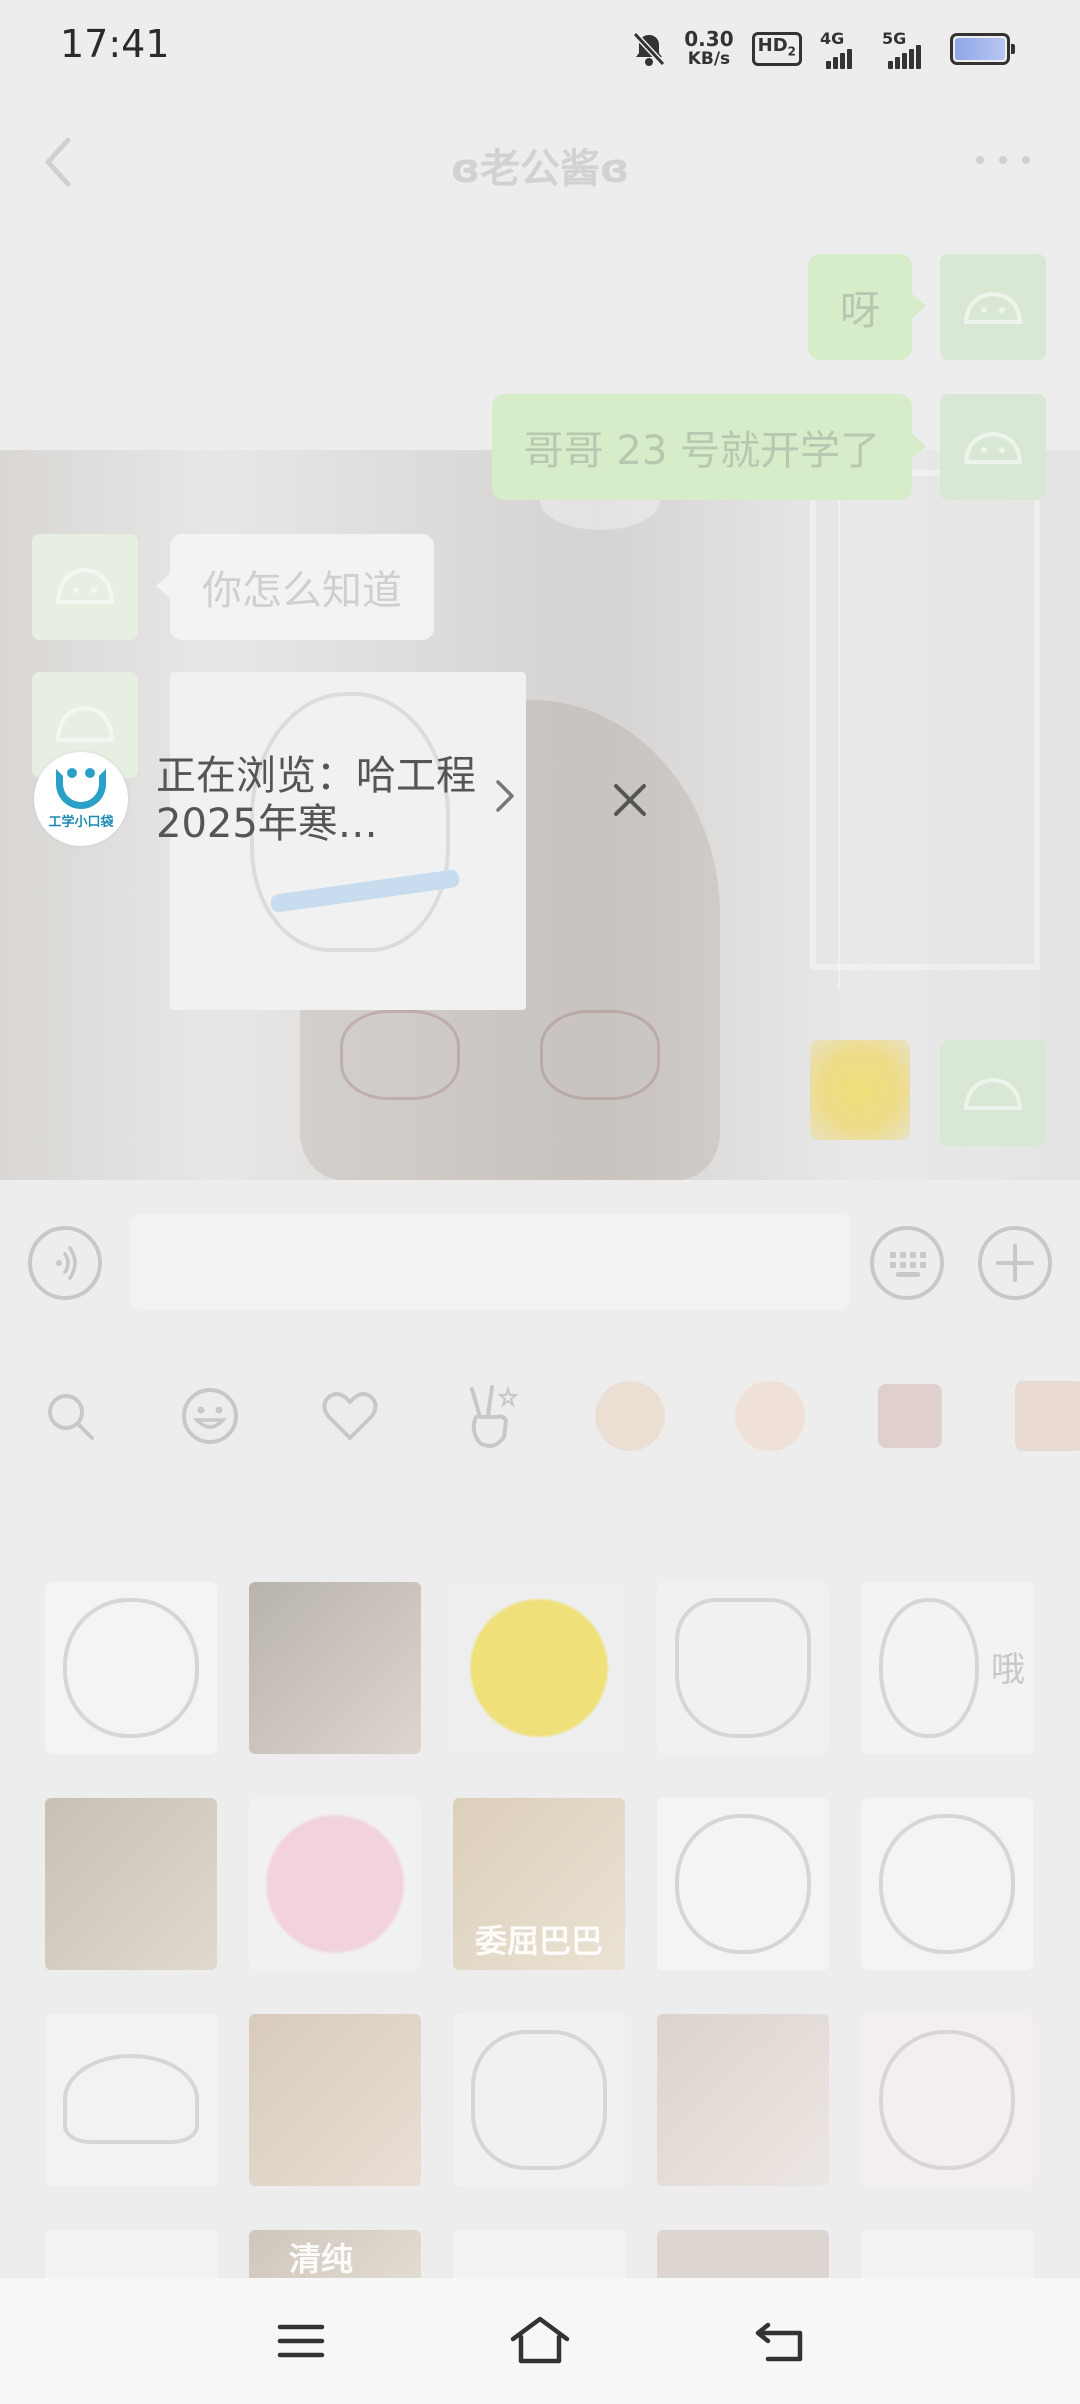  I want to click on mini-program-logo: 工学小口袋, so click(81, 799).